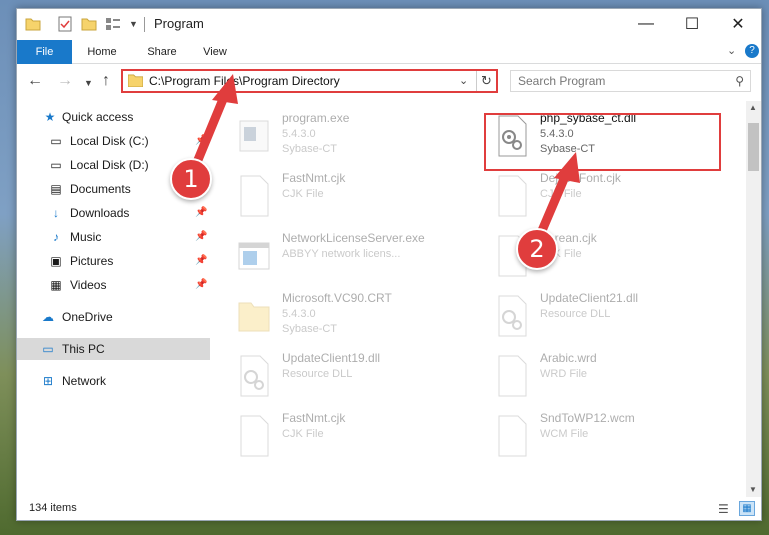 This screenshot has height=535, width=769. I want to click on sidebar-item-label: Pictures, so click(92, 261).